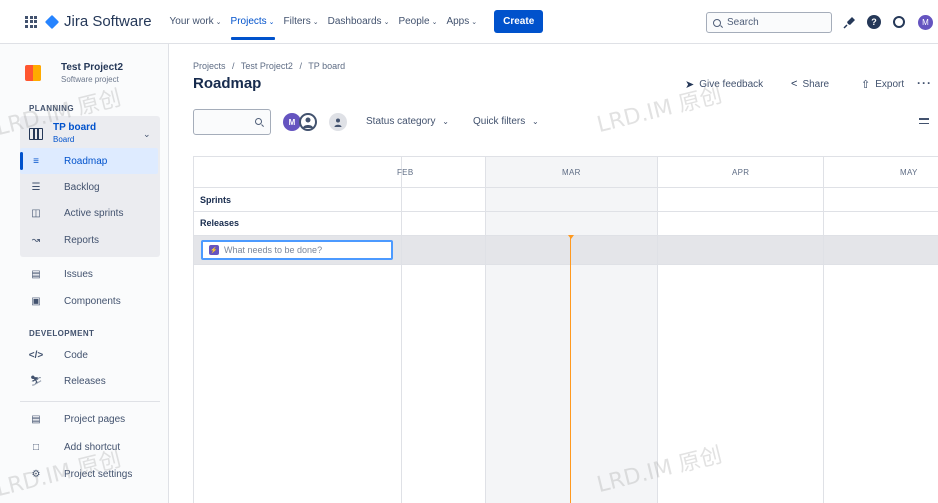 Image resolution: width=938 pixels, height=503 pixels. What do you see at coordinates (89, 355) in the screenshot?
I see `sidebar-item-code: </> Code` at bounding box center [89, 355].